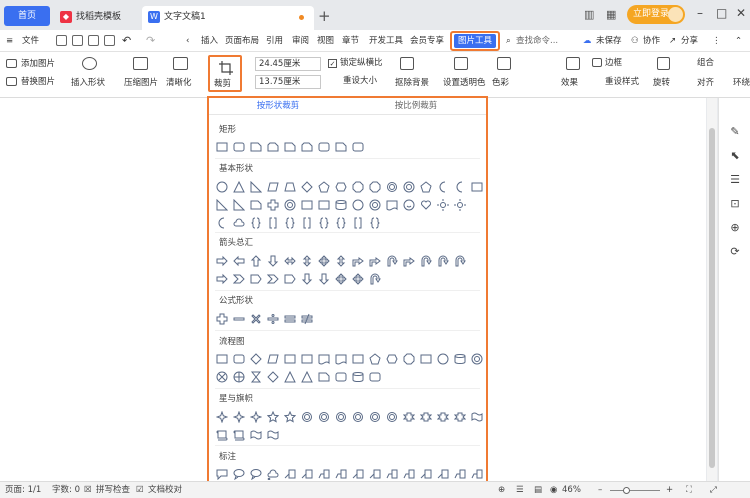 The height and width of the screenshot is (498, 750). I want to click on shape-oct-icon, so click(408, 358).